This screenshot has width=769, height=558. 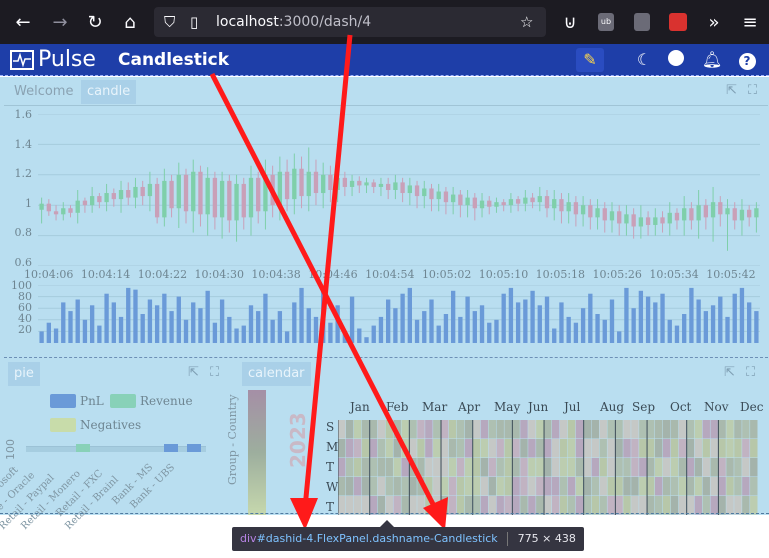 What do you see at coordinates (387, 523) in the screenshot?
I see `tooltip-pointer` at bounding box center [387, 523].